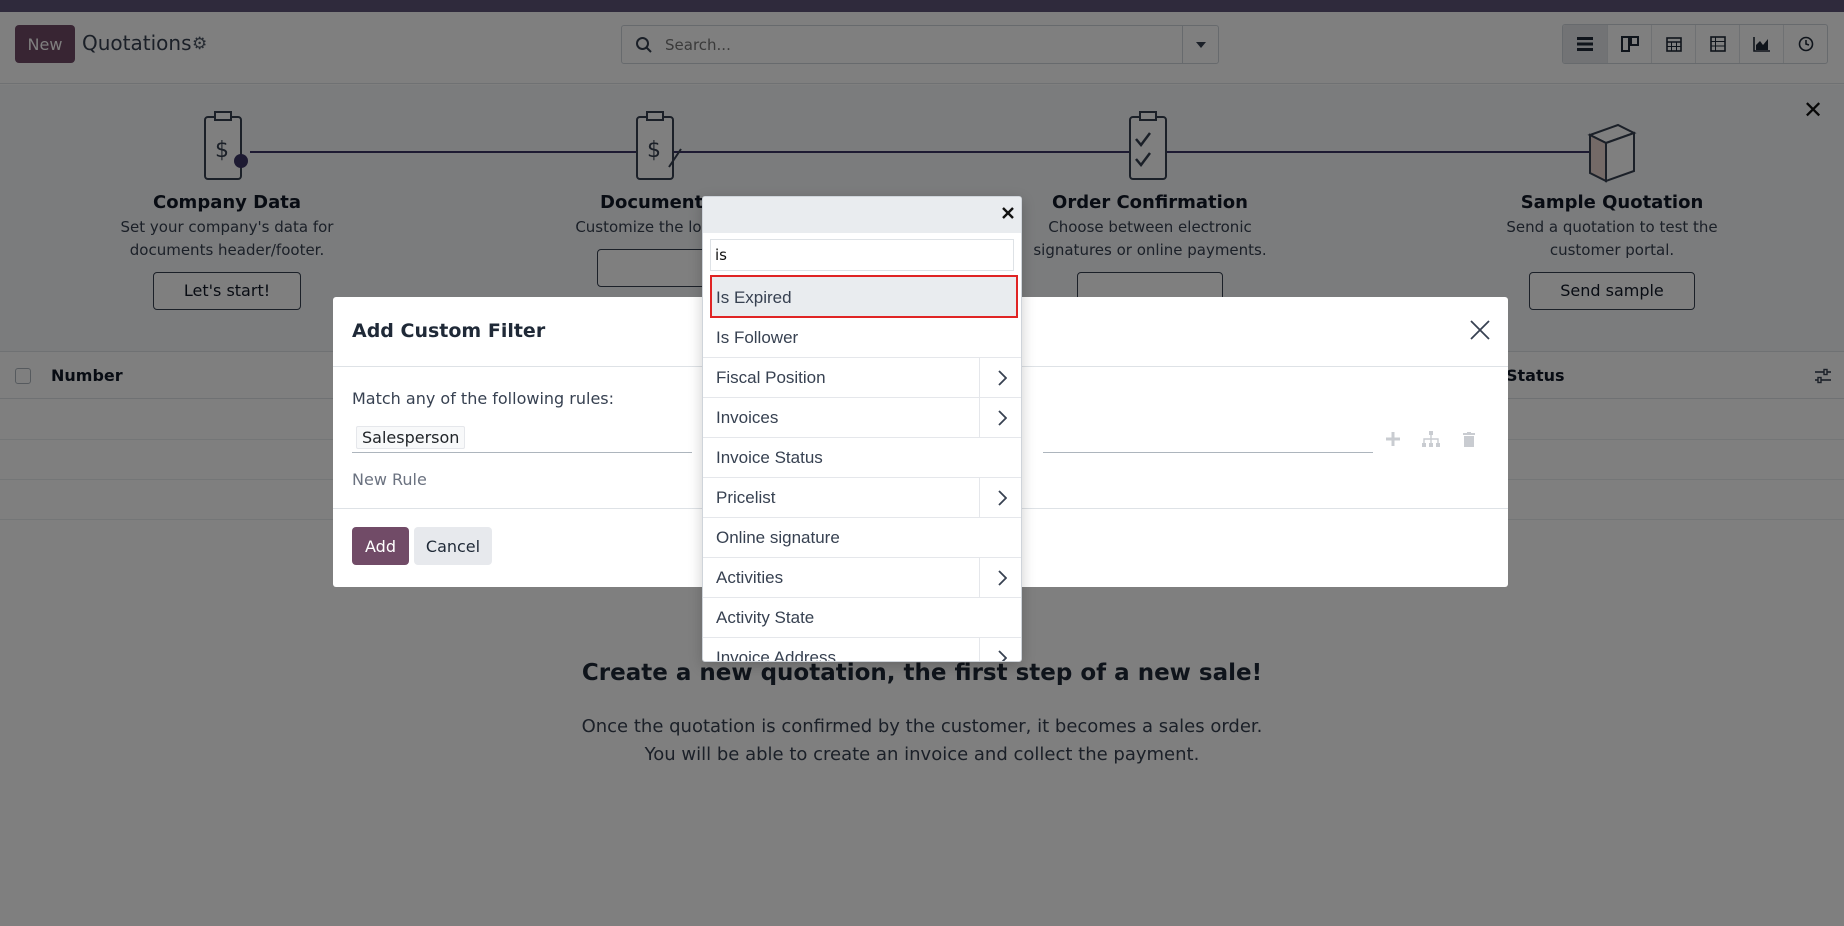  What do you see at coordinates (862, 378) in the screenshot?
I see `field-option-fiscal-position: Fiscal Position` at bounding box center [862, 378].